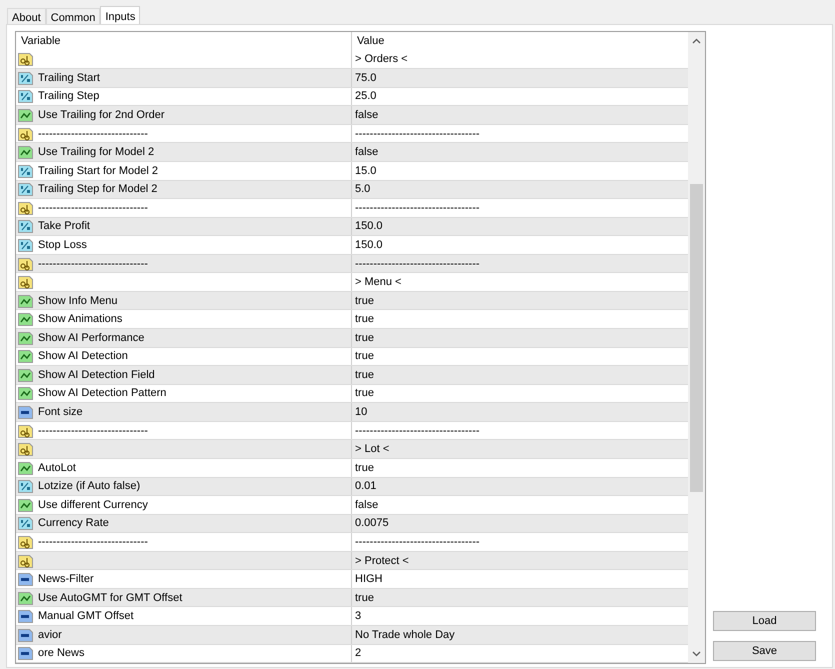  I want to click on variable-name: Show AI Detection Pattern, so click(102, 393).